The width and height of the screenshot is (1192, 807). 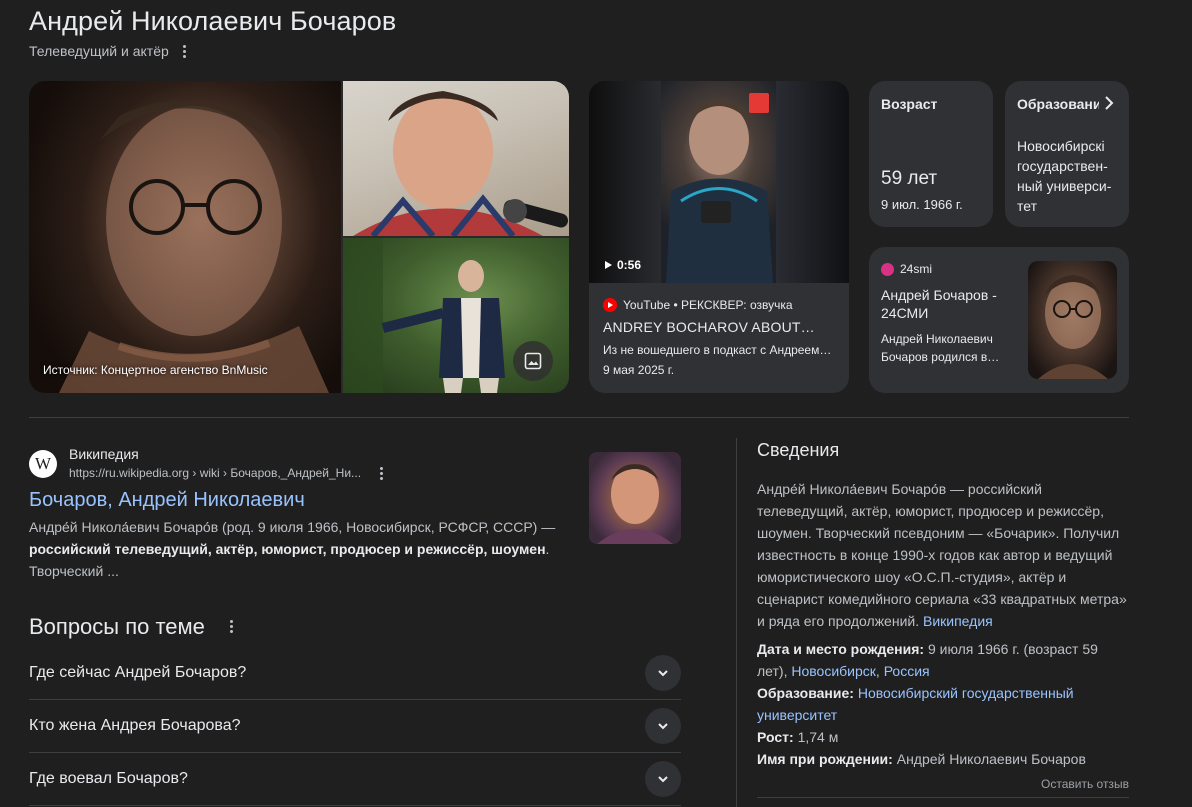 What do you see at coordinates (635, 498) in the screenshot?
I see `result-thumbnail` at bounding box center [635, 498].